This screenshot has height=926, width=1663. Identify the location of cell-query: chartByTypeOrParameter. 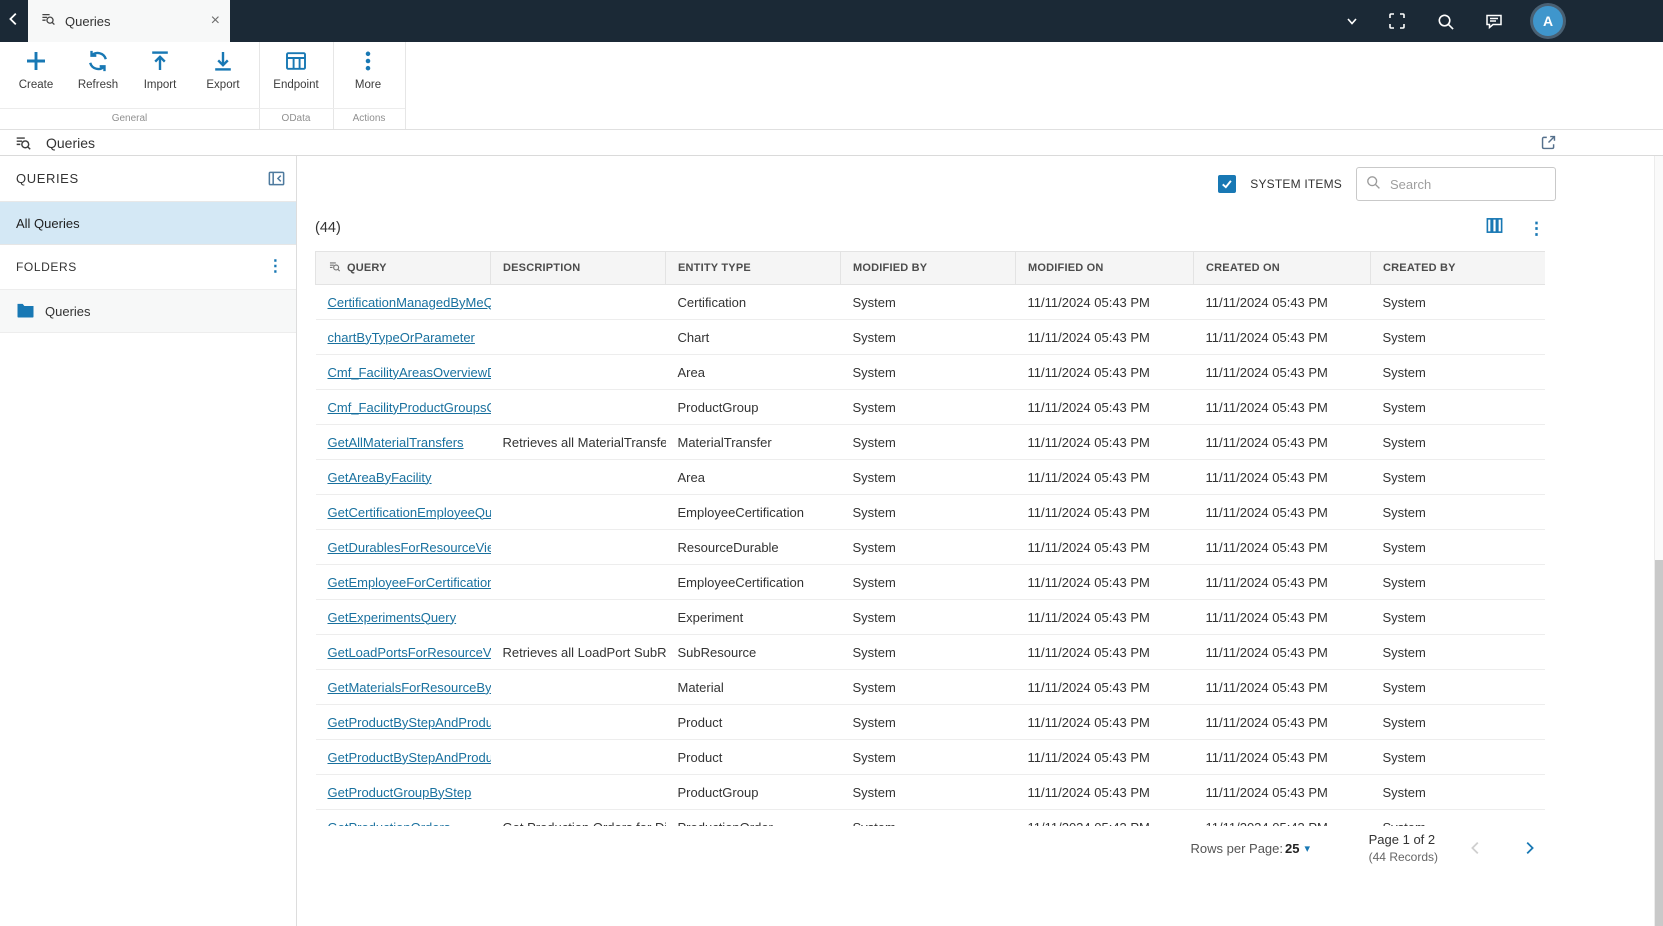
(403, 337).